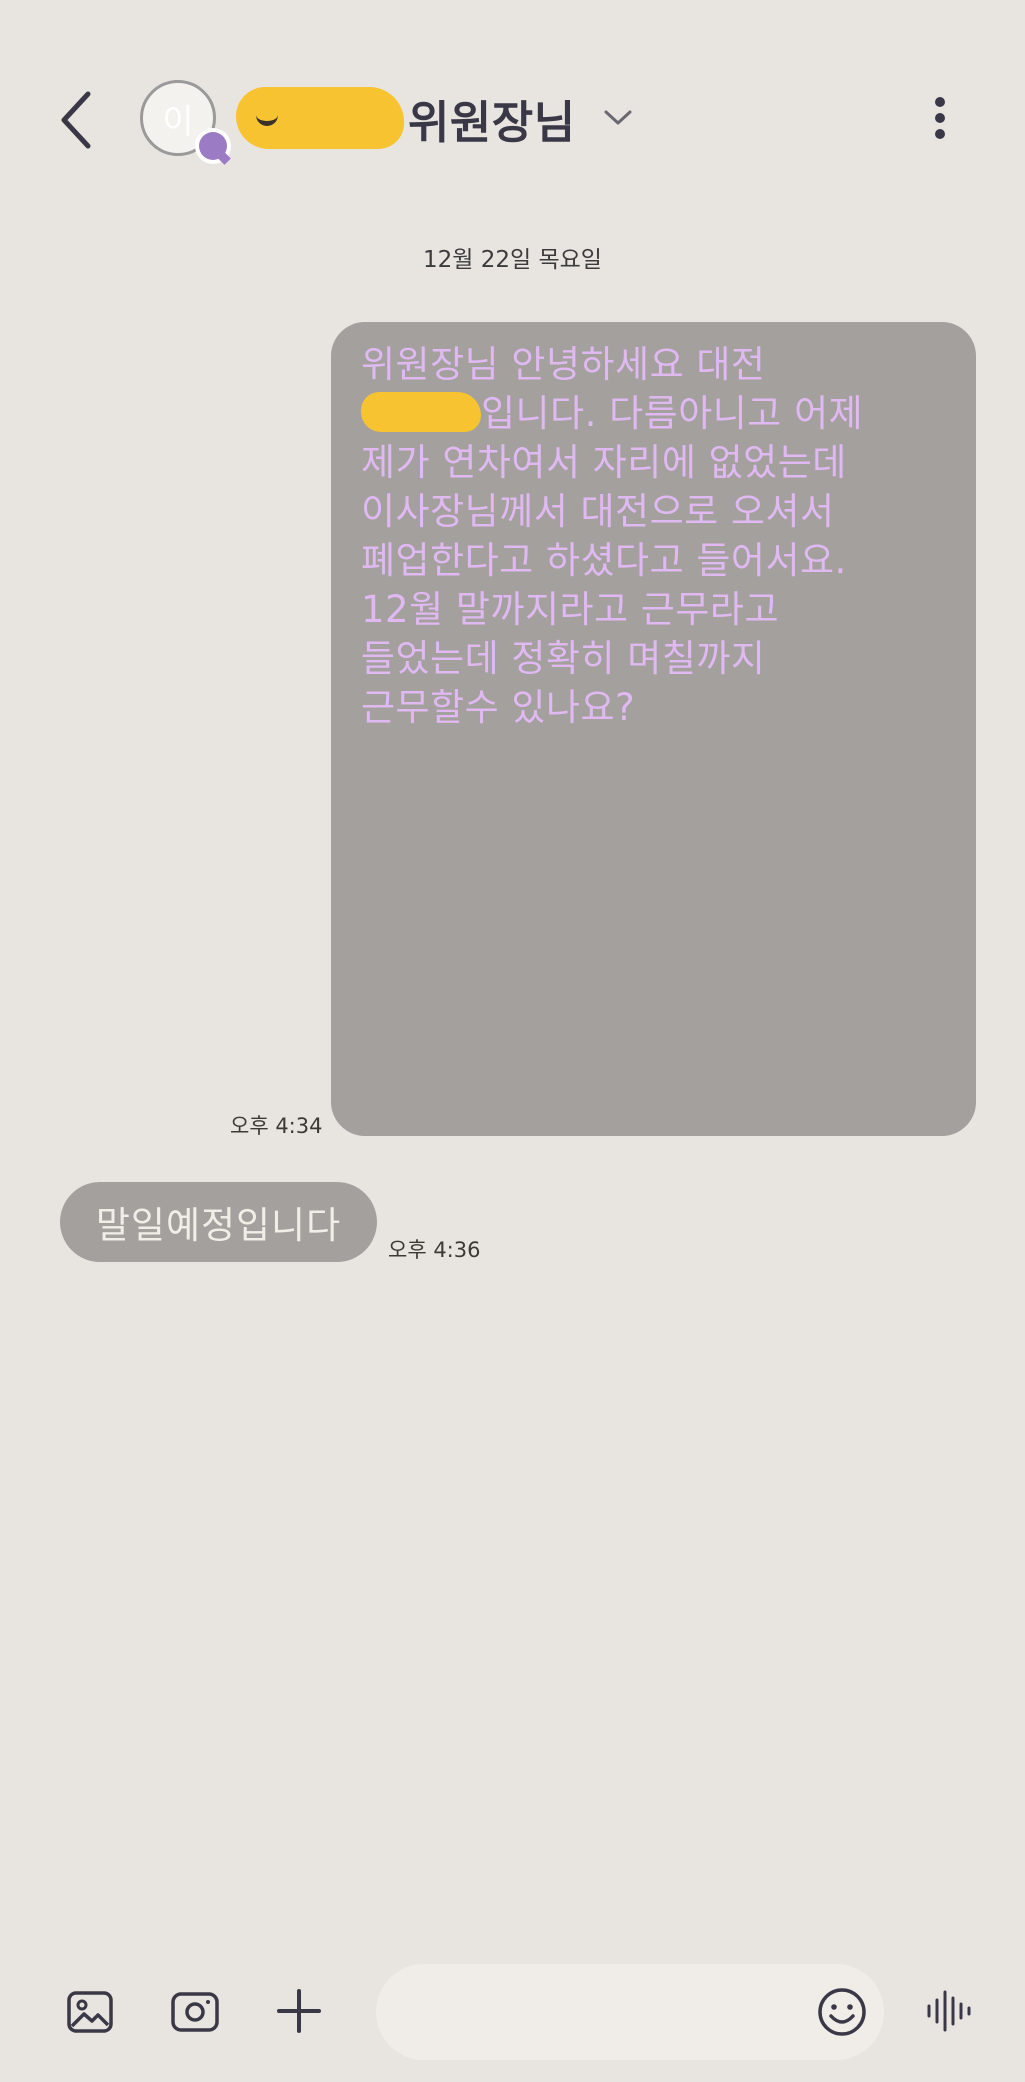 Image resolution: width=1025 pixels, height=2082 pixels. What do you see at coordinates (178, 121) in the screenshot?
I see `avatar-initial: 이` at bounding box center [178, 121].